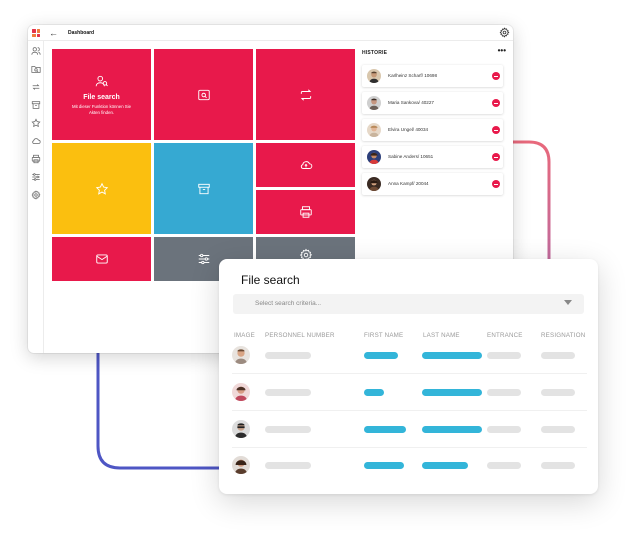 This screenshot has height=554, width=640. I want to click on star-icon, so click(101, 188).